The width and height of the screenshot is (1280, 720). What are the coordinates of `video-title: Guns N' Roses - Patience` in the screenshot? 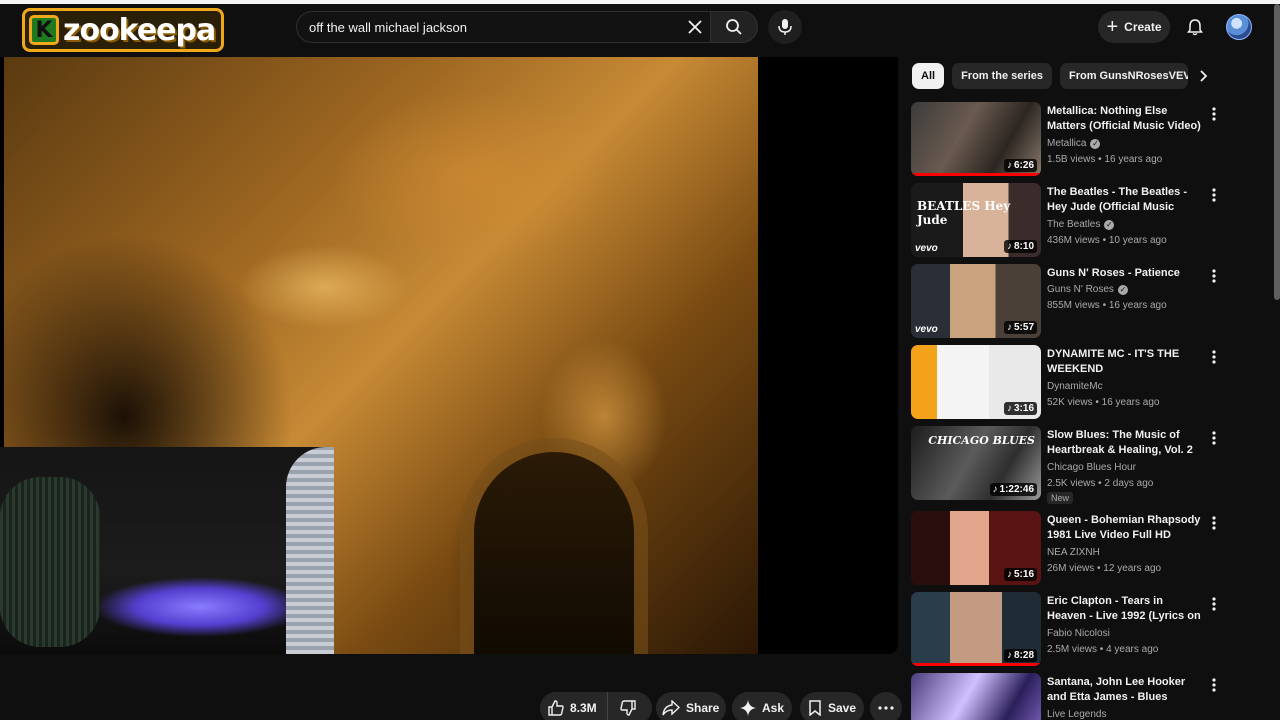 It's located at (1125, 273).